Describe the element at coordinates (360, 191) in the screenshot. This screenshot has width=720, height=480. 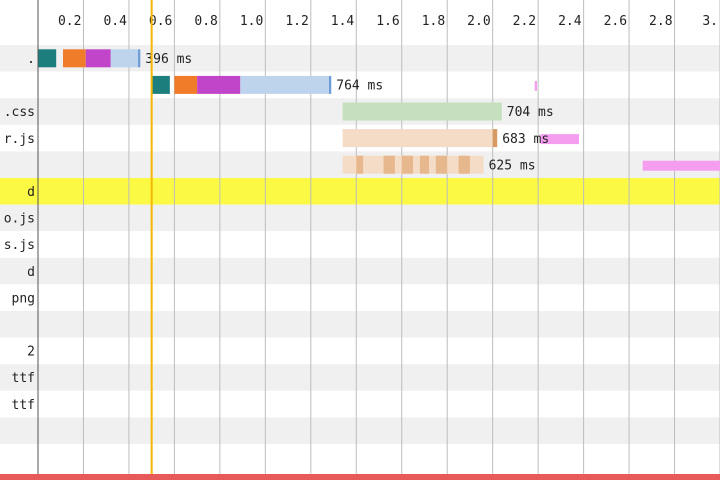
I see `row-highlight` at that location.